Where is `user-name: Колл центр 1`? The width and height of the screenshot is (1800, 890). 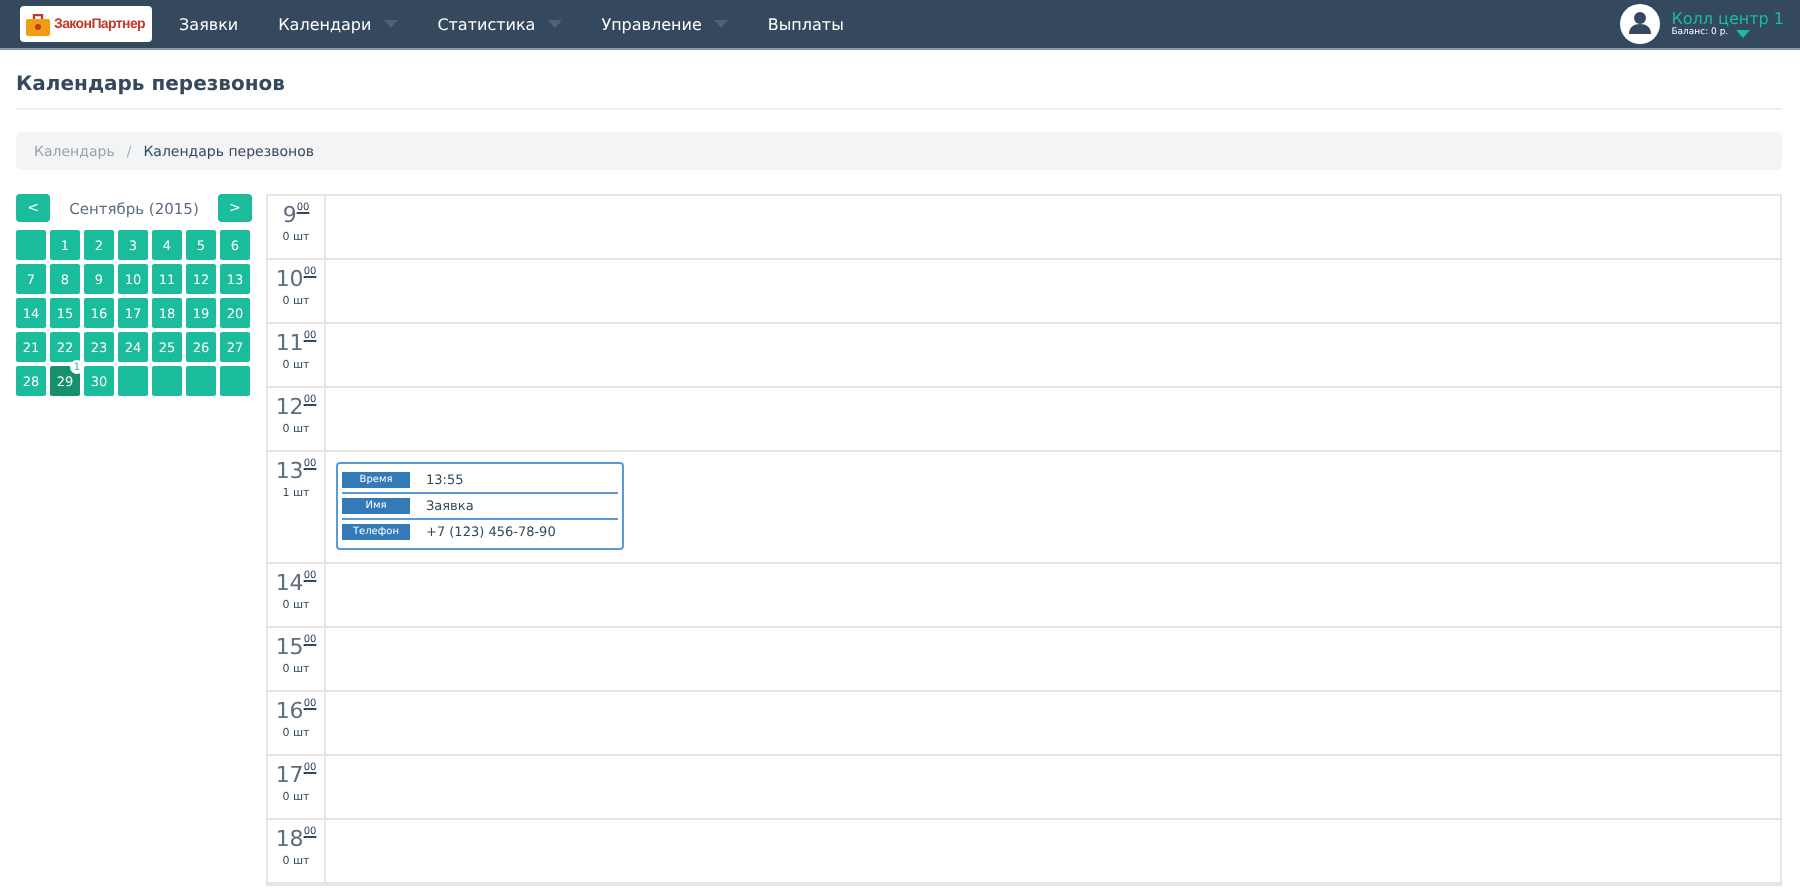 user-name: Колл центр 1 is located at coordinates (1727, 19).